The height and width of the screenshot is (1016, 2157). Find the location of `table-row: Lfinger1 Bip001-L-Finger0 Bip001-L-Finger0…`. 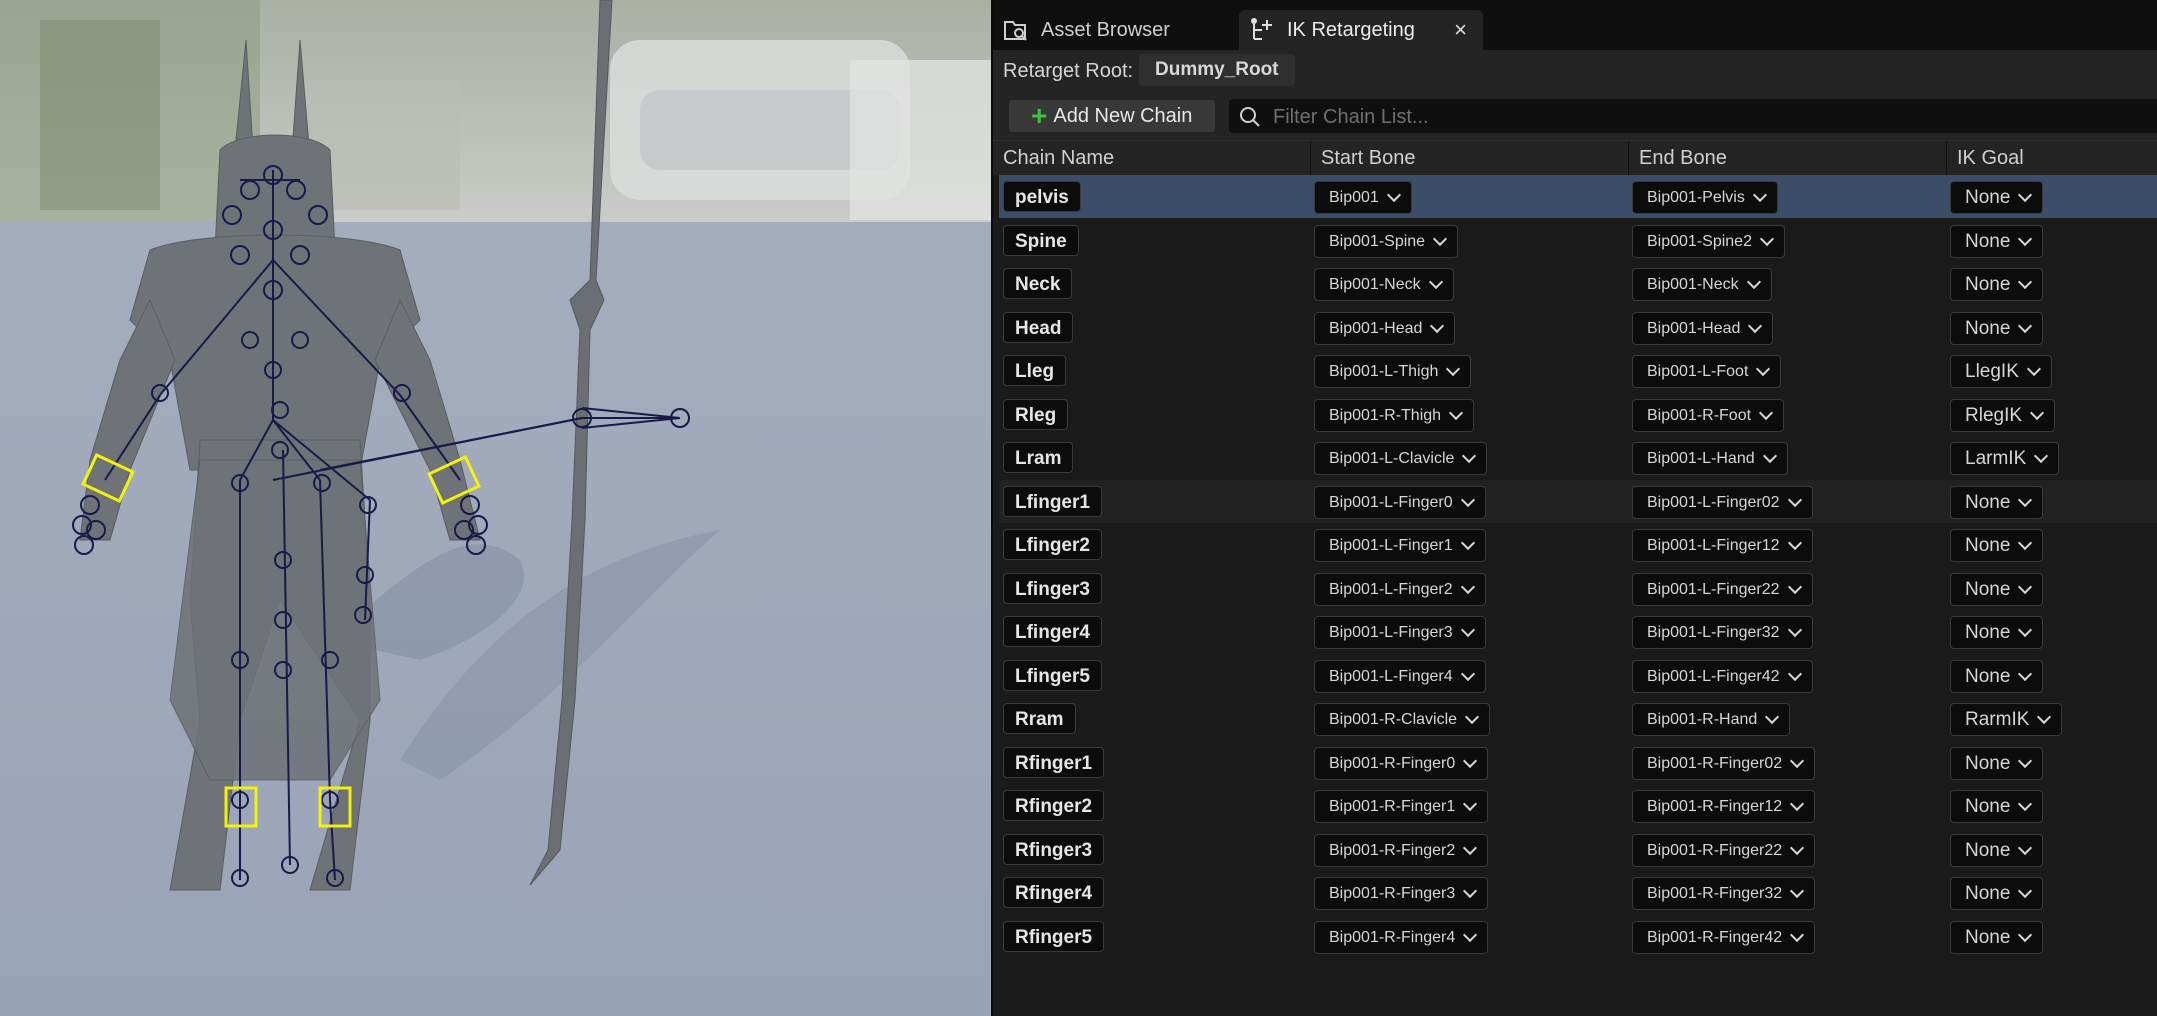

table-row: Lfinger1 Bip001-L-Finger0 Bip001-L-Finger0… is located at coordinates (1578, 501).